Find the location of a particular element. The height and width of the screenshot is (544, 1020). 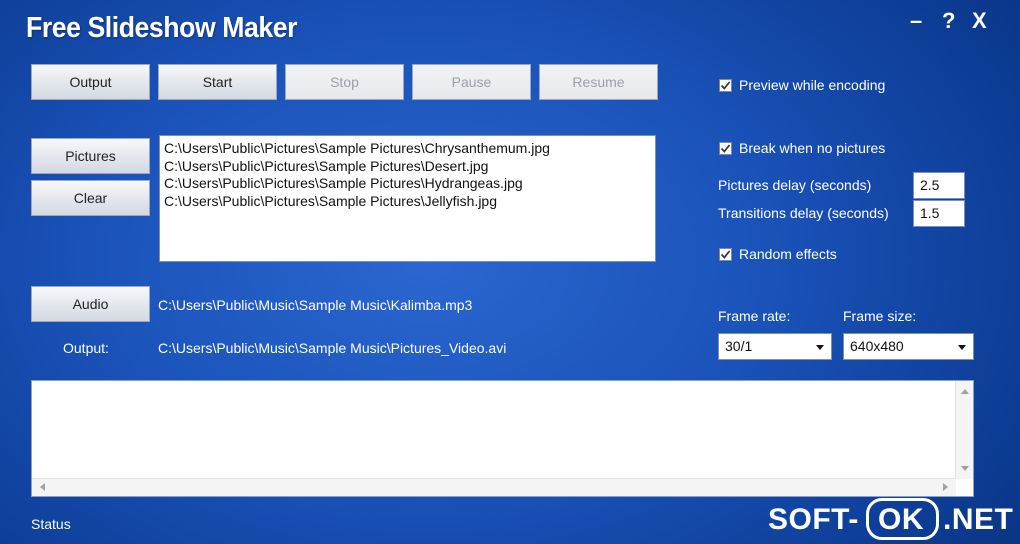

pause-button: Pause is located at coordinates (471, 82).